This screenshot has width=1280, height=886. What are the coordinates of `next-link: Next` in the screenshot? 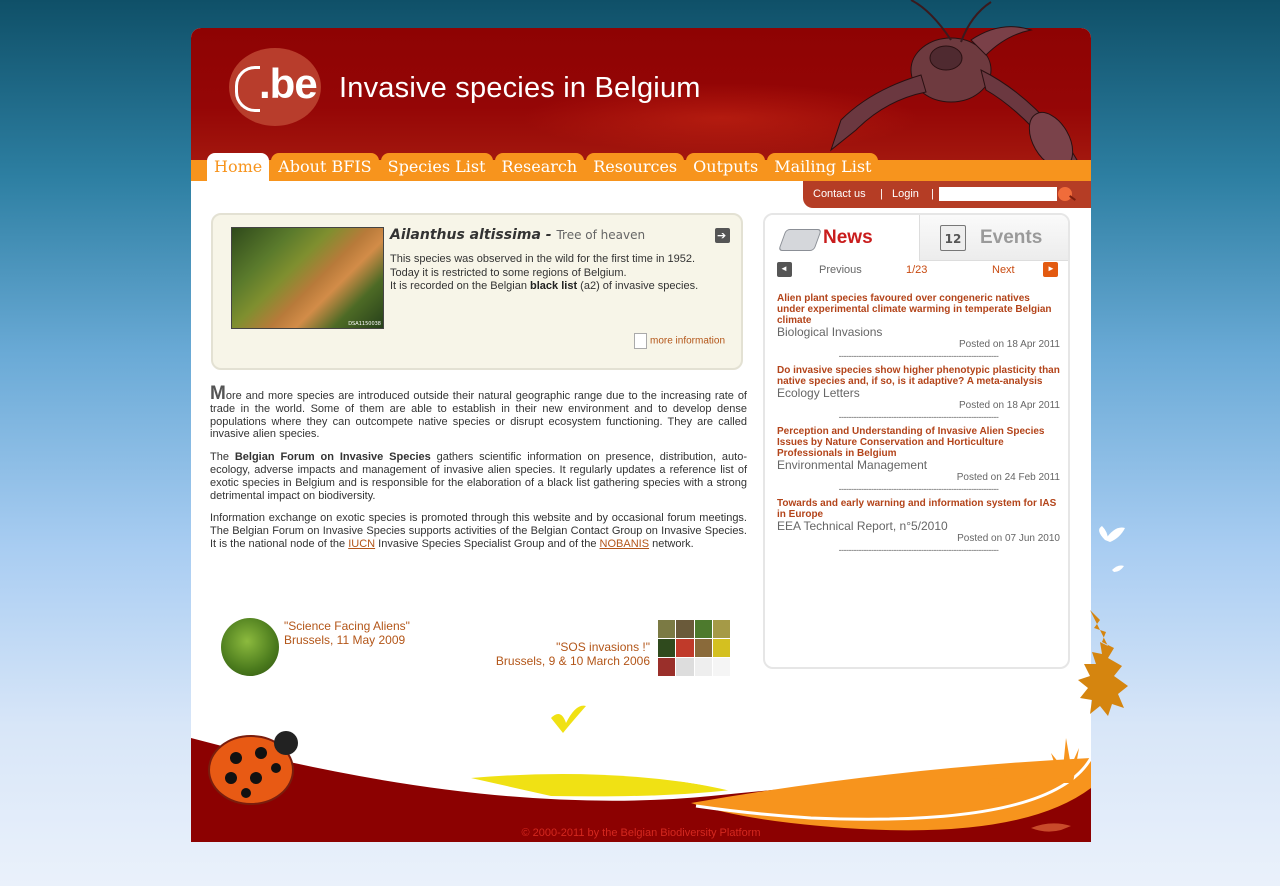 It's located at (1003, 270).